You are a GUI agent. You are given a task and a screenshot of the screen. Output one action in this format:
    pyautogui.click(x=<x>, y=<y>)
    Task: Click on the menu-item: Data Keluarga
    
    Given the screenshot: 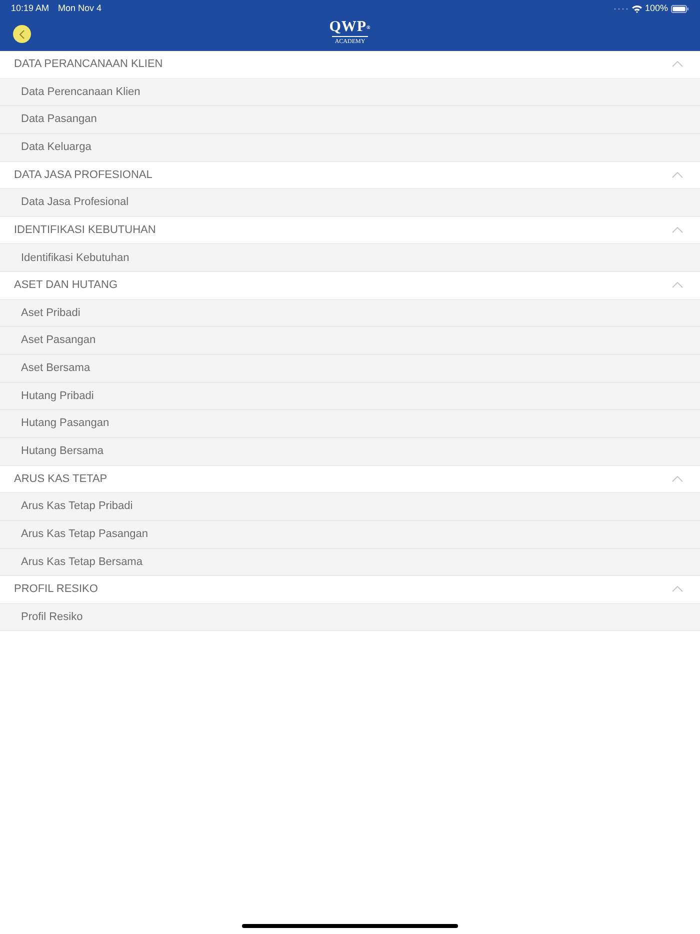 What is the action you would take?
    pyautogui.click(x=350, y=148)
    